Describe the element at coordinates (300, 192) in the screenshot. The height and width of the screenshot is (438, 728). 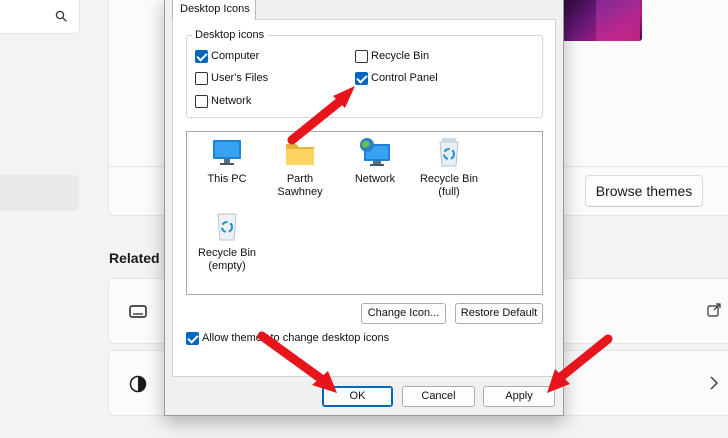
I see `icon-item-label-line2: Sawhney` at that location.